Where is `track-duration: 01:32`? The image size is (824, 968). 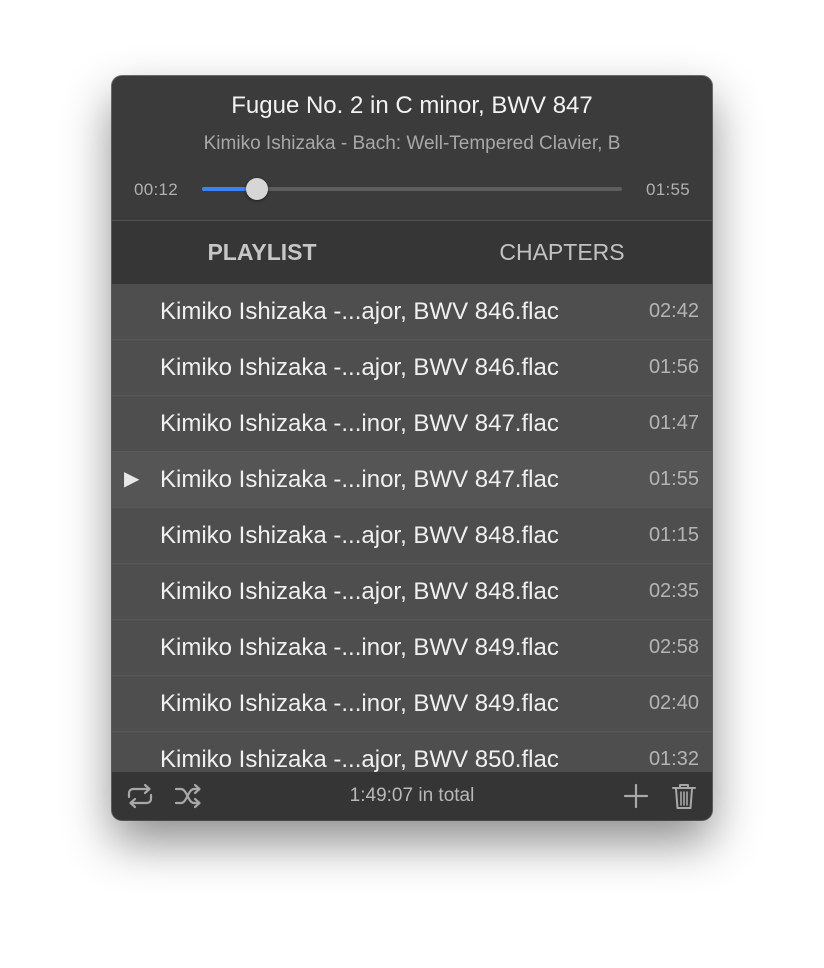 track-duration: 01:32 is located at coordinates (673, 759).